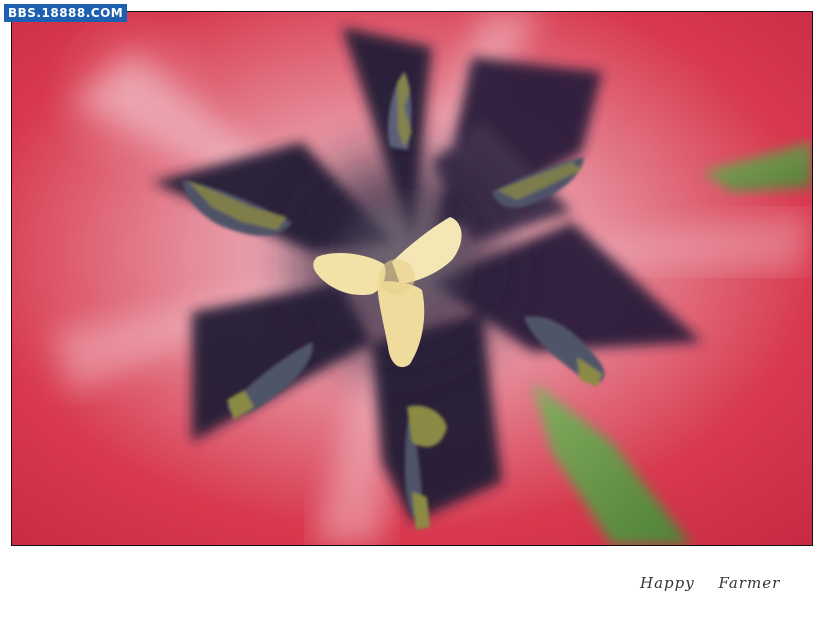  What do you see at coordinates (710, 583) in the screenshot?
I see `photographer-signature: Happy Farmer` at bounding box center [710, 583].